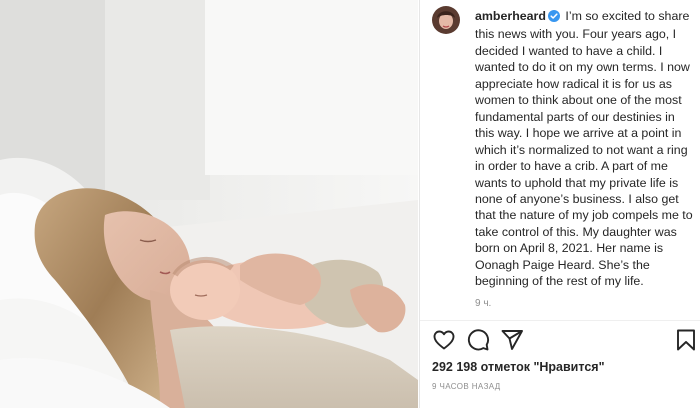 The height and width of the screenshot is (408, 700). I want to click on heart-icon, so click(444, 342).